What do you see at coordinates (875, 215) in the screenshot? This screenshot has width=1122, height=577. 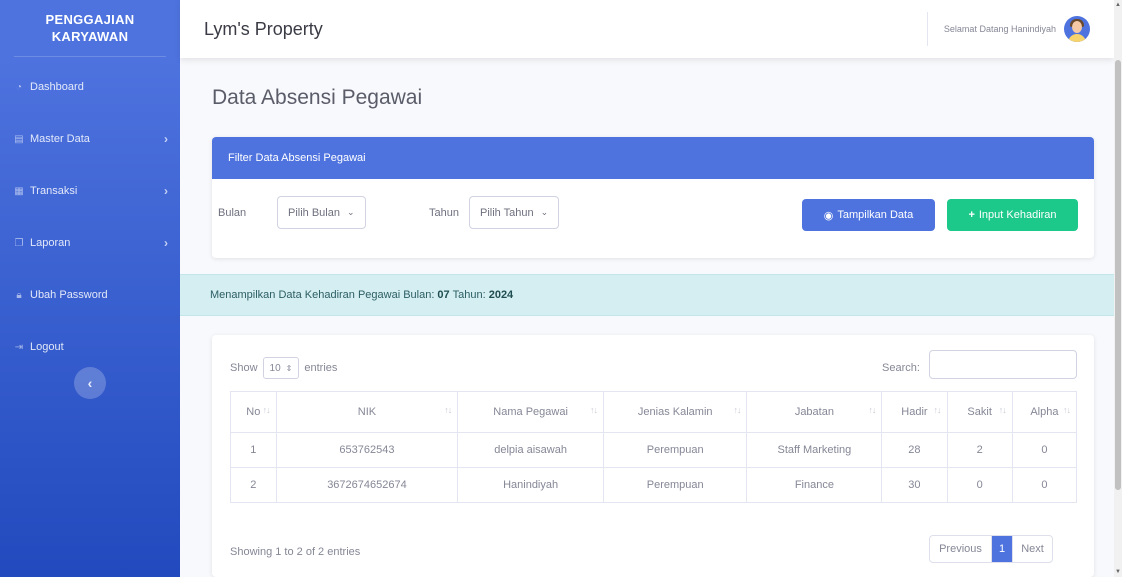 I see `tampilkan-data-label: Tampilkan Data` at bounding box center [875, 215].